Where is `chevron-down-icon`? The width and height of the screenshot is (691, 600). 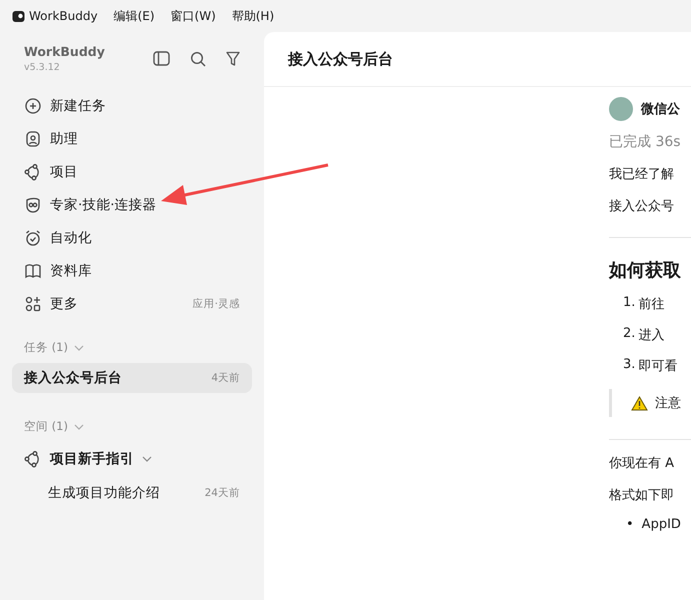
chevron-down-icon is located at coordinates (147, 459).